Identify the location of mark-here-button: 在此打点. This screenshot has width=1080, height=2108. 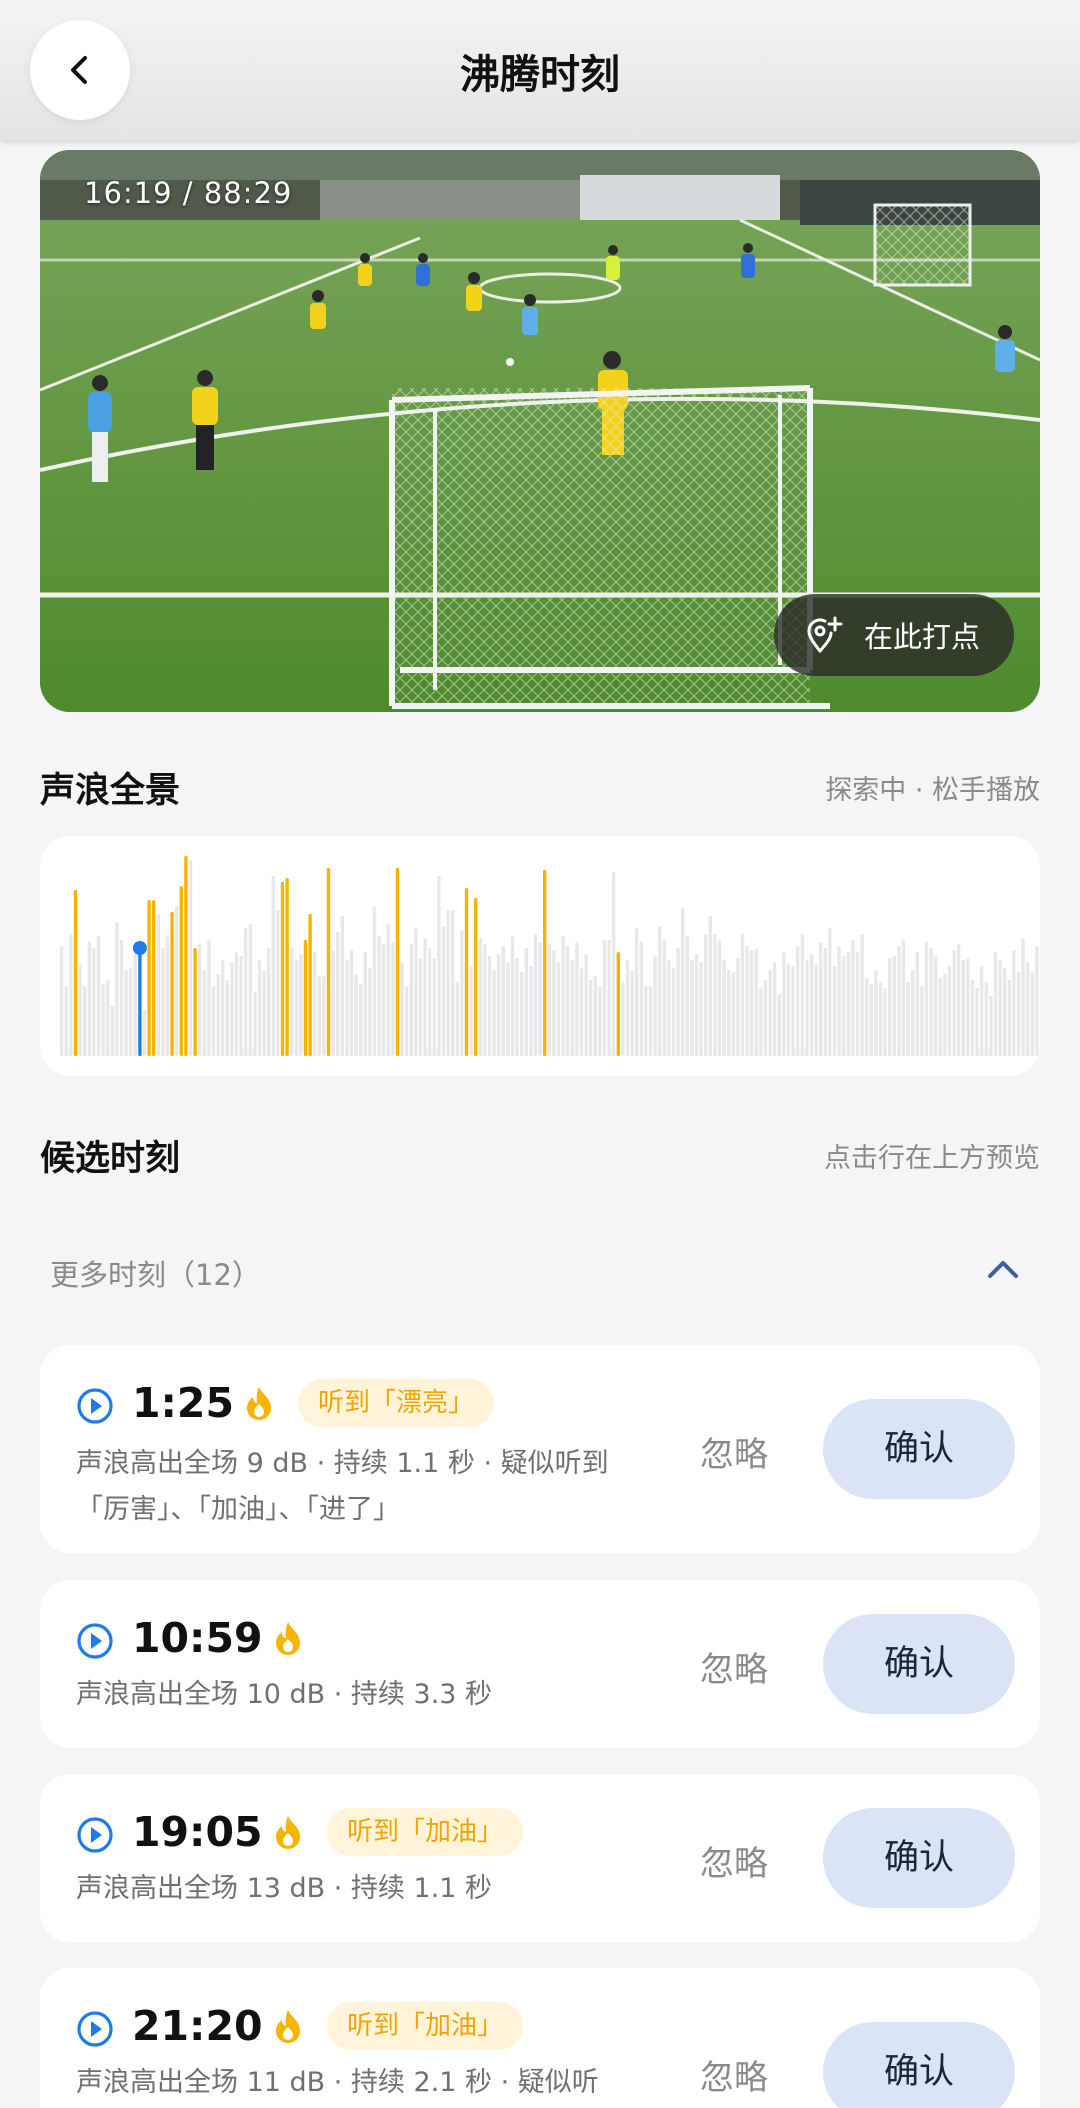
(894, 635).